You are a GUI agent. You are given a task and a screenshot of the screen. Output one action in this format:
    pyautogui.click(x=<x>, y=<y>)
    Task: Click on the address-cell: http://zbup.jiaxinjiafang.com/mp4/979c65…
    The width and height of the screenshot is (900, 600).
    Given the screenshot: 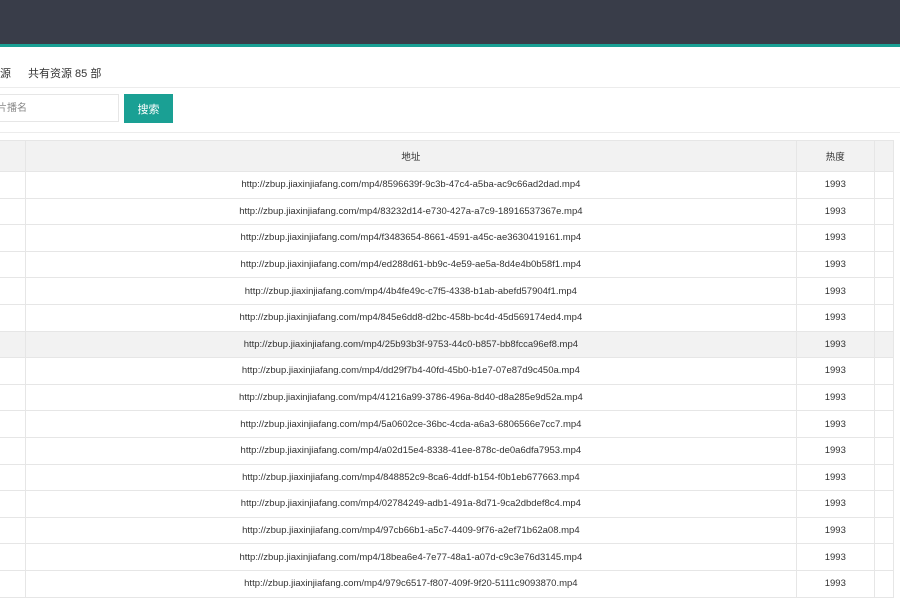 What is the action you would take?
    pyautogui.click(x=410, y=583)
    